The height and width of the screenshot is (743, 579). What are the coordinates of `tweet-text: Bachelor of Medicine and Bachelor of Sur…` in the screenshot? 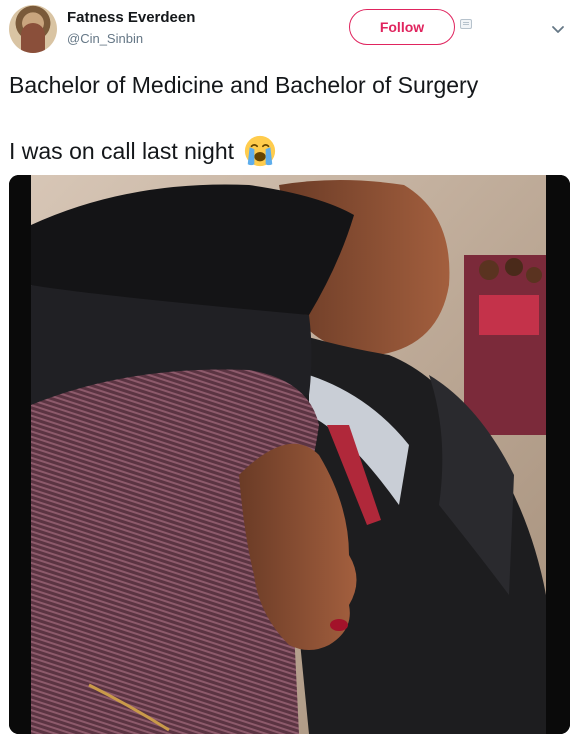 It's located at (289, 118).